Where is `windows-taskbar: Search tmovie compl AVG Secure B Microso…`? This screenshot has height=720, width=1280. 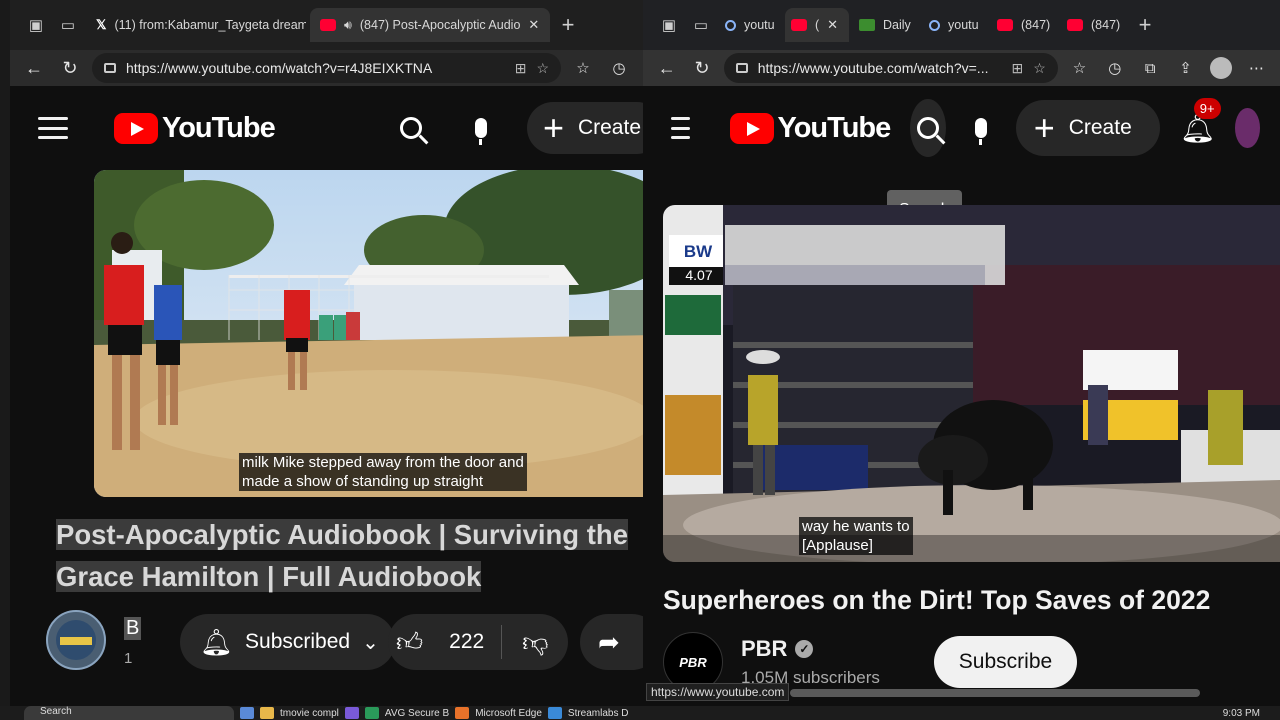 windows-taskbar: Search tmovie compl AVG Secure B Microso… is located at coordinates (640, 713).